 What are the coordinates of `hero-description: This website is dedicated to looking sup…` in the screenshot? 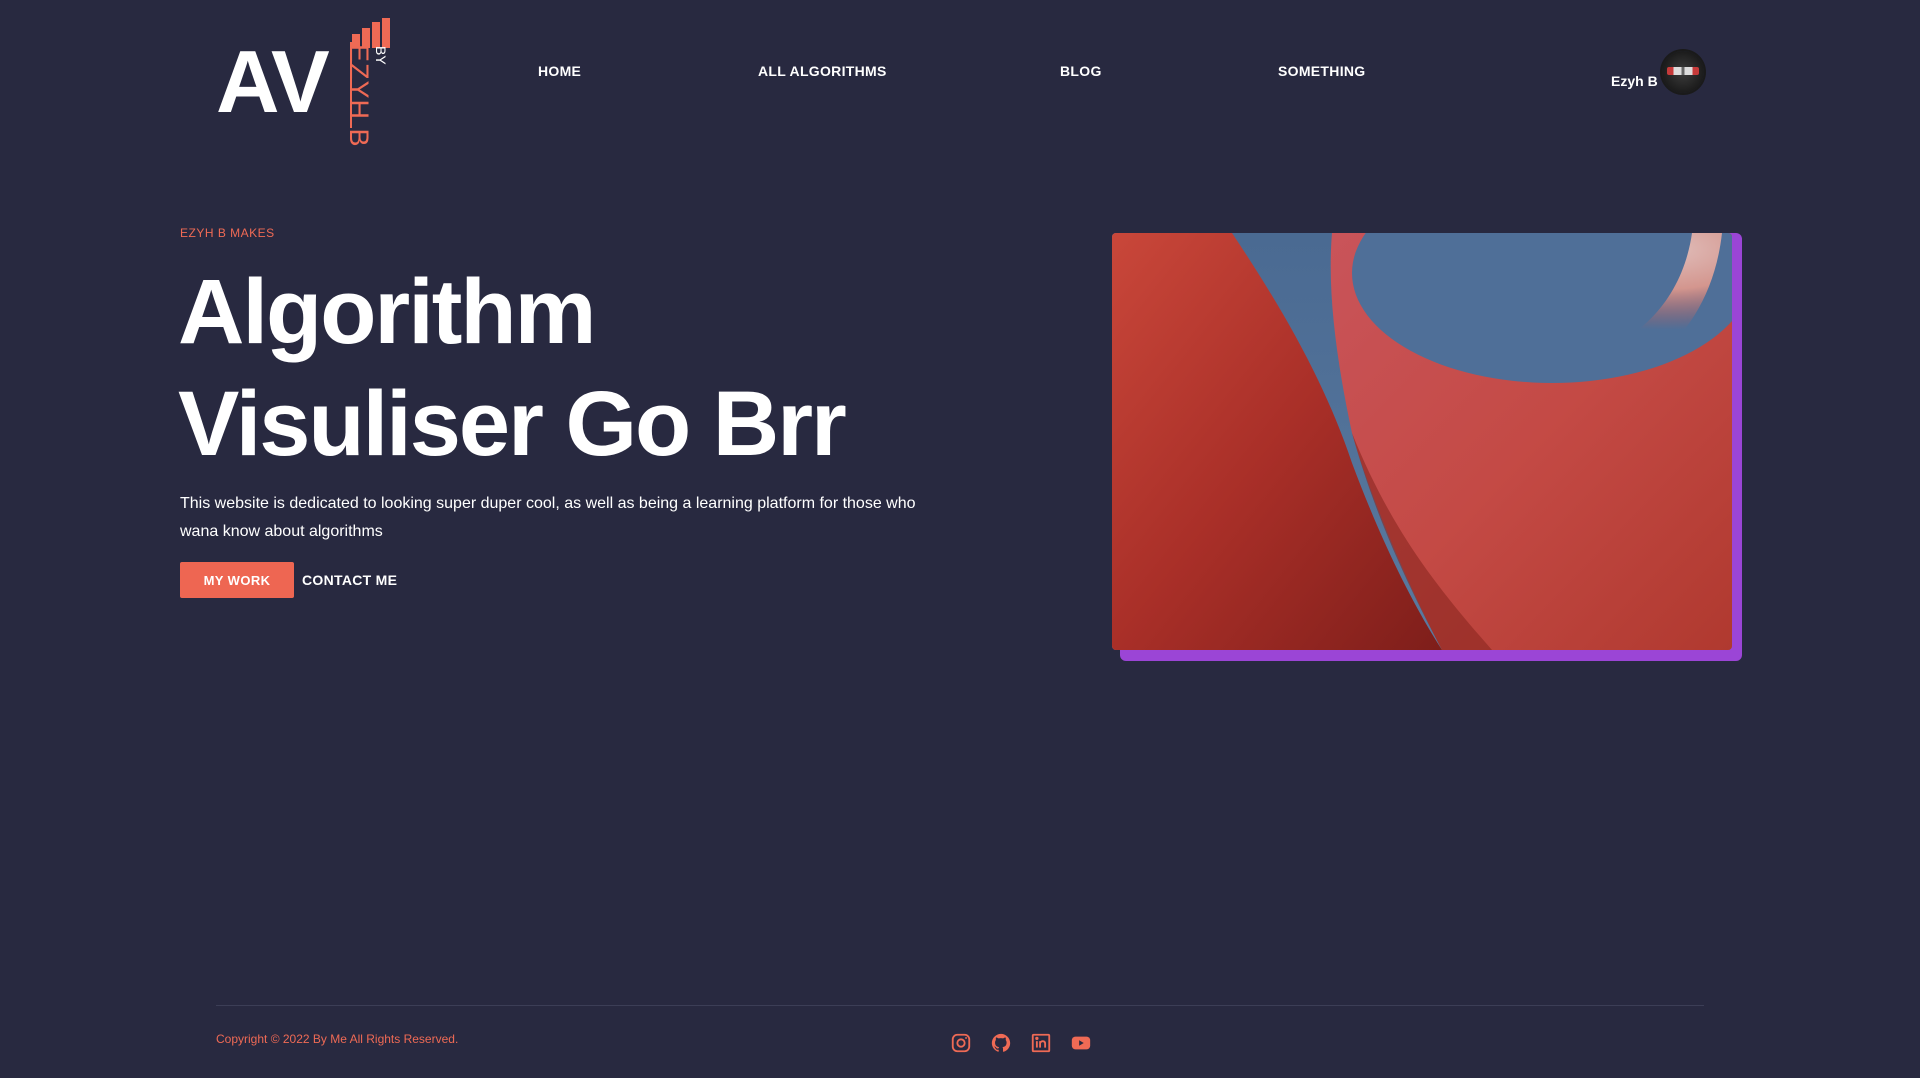 It's located at (548, 517).